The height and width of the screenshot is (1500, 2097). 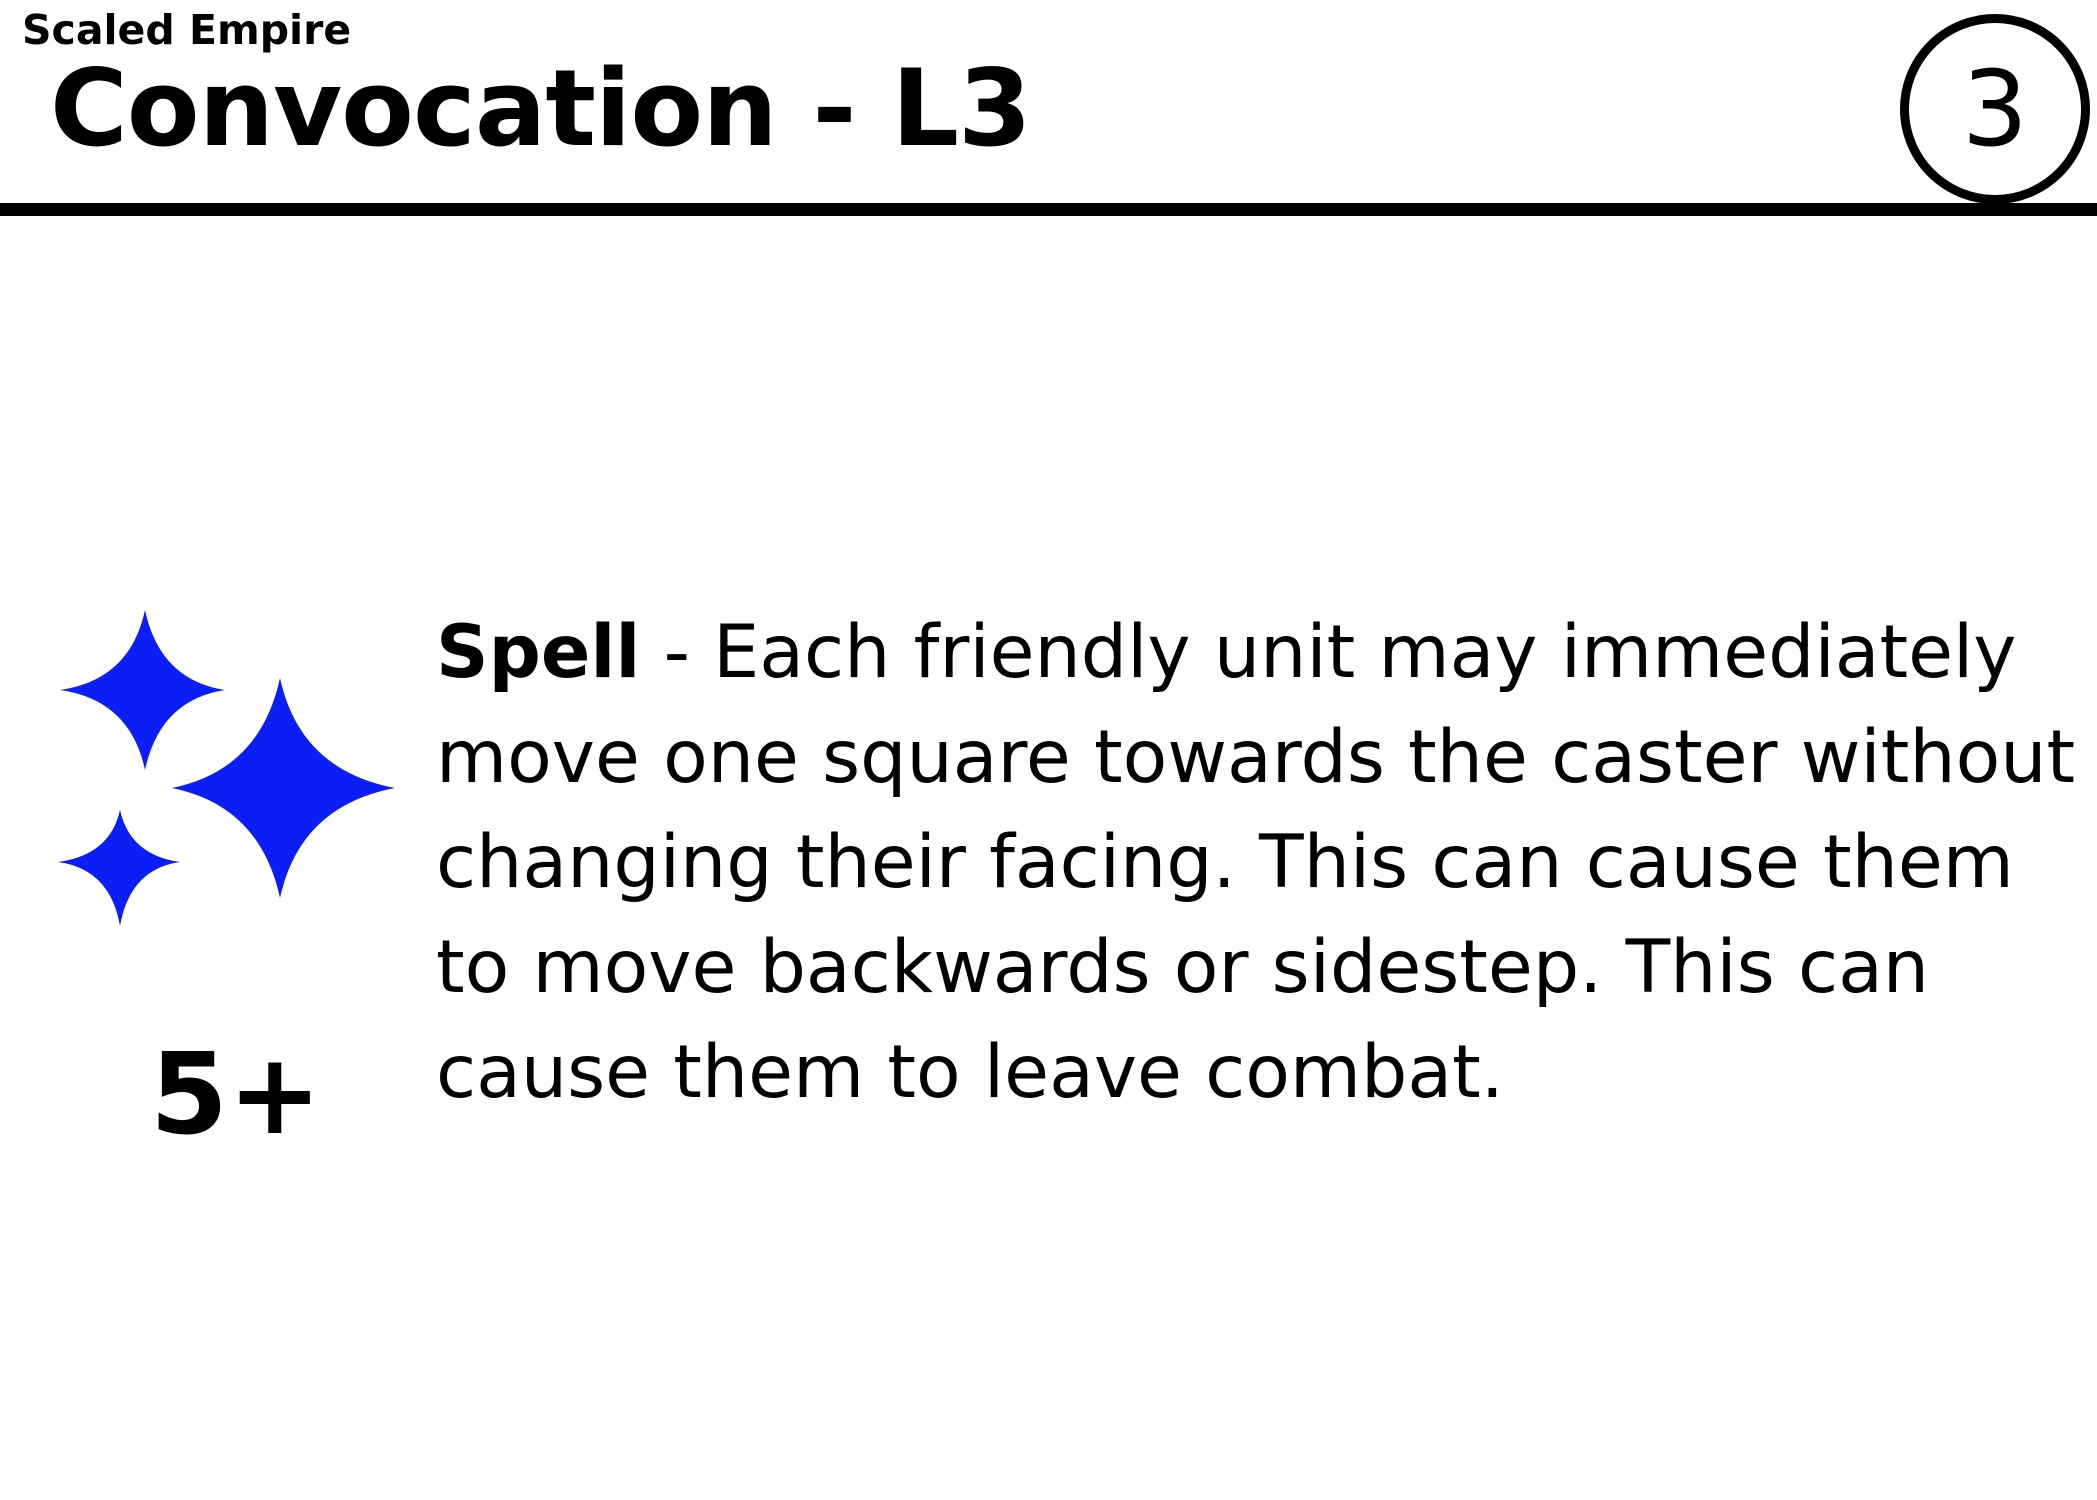 I want to click on header-divider, so click(x=1048, y=209).